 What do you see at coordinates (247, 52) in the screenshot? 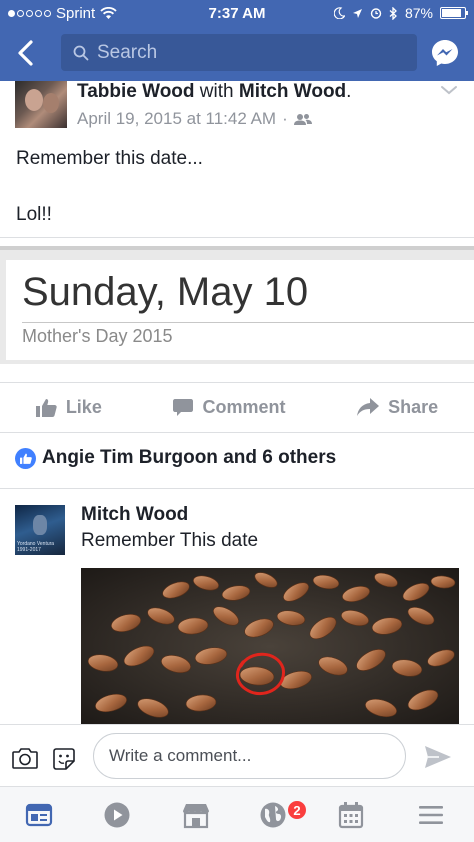
I see `search-input` at bounding box center [247, 52].